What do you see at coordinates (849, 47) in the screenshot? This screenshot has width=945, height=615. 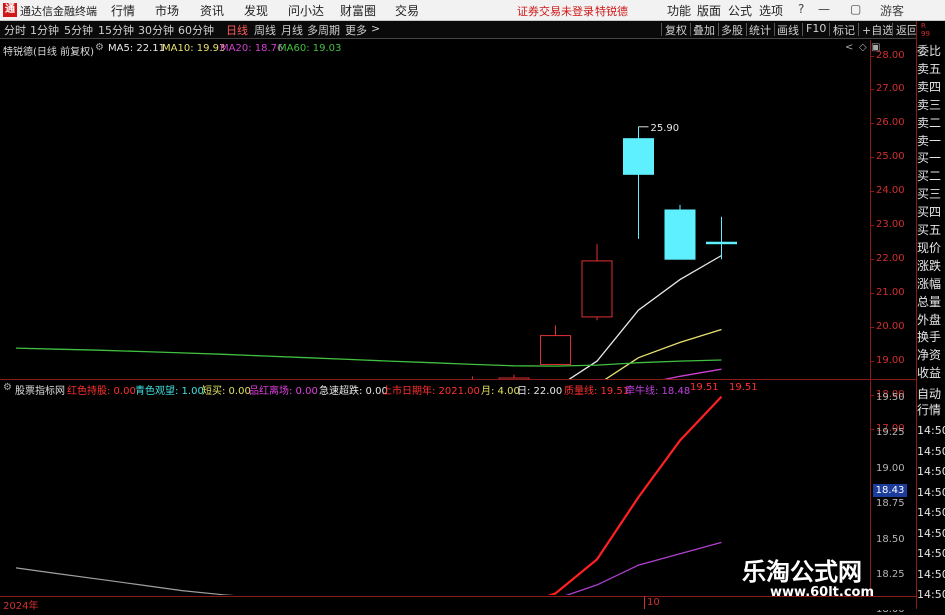 I see `collapse-chevron-icon: <` at bounding box center [849, 47].